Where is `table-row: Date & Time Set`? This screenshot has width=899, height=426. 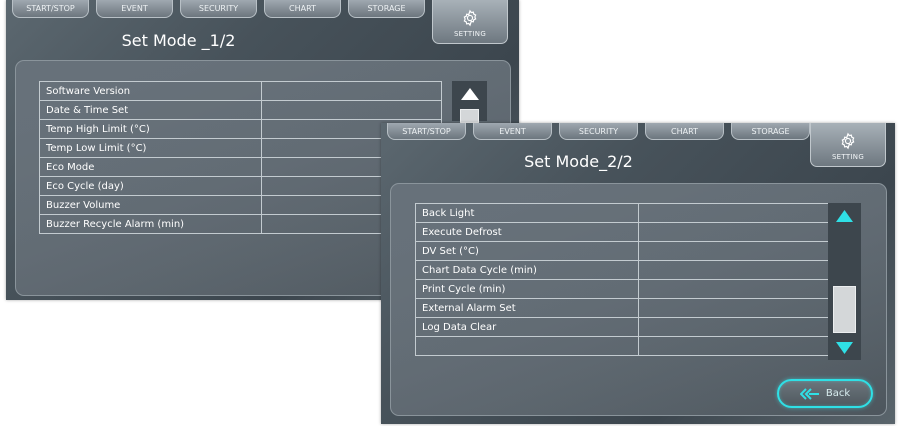 table-row: Date & Time Set is located at coordinates (240, 110).